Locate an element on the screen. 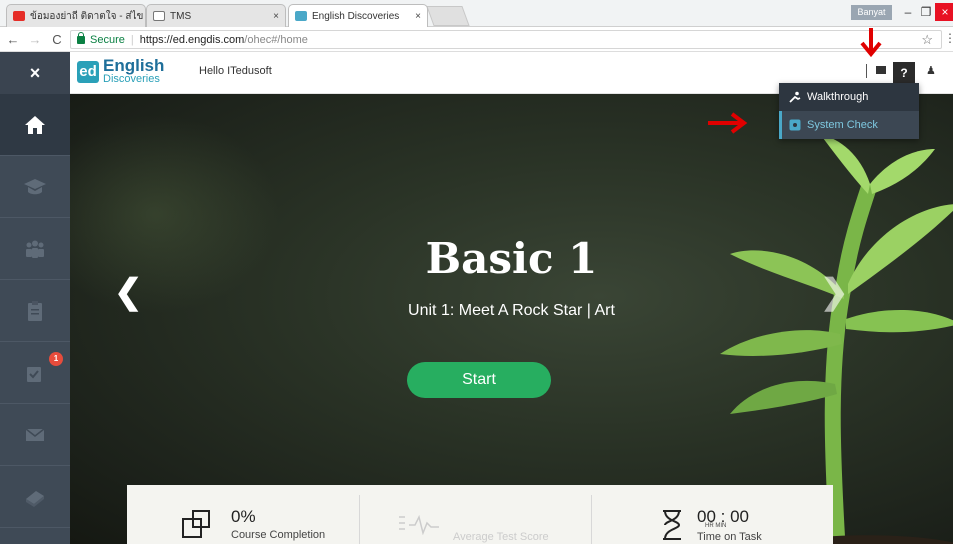 The image size is (953, 544). annotation-arrow-right is located at coordinates (728, 123).